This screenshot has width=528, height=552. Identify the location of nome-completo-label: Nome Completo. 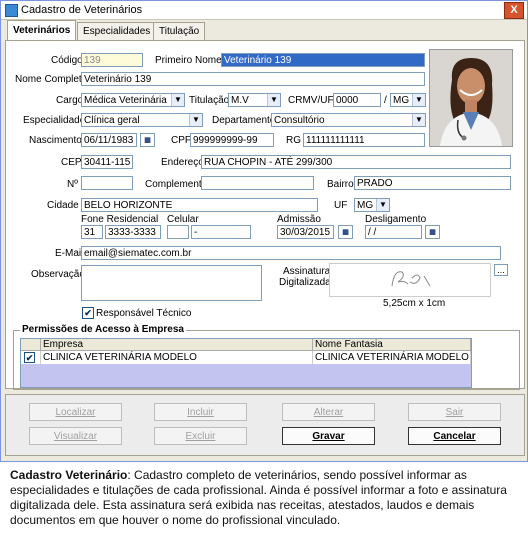
(51, 79).